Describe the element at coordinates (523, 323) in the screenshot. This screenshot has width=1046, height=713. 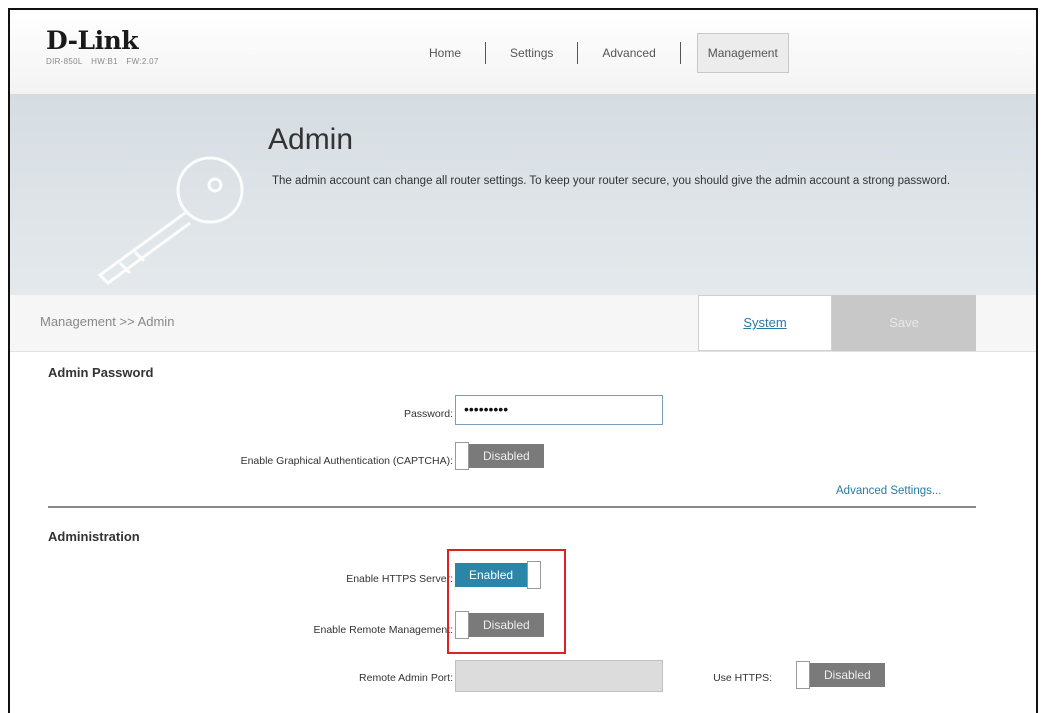
I see `breadcrumb-bar: Management >> Admin System Save` at that location.